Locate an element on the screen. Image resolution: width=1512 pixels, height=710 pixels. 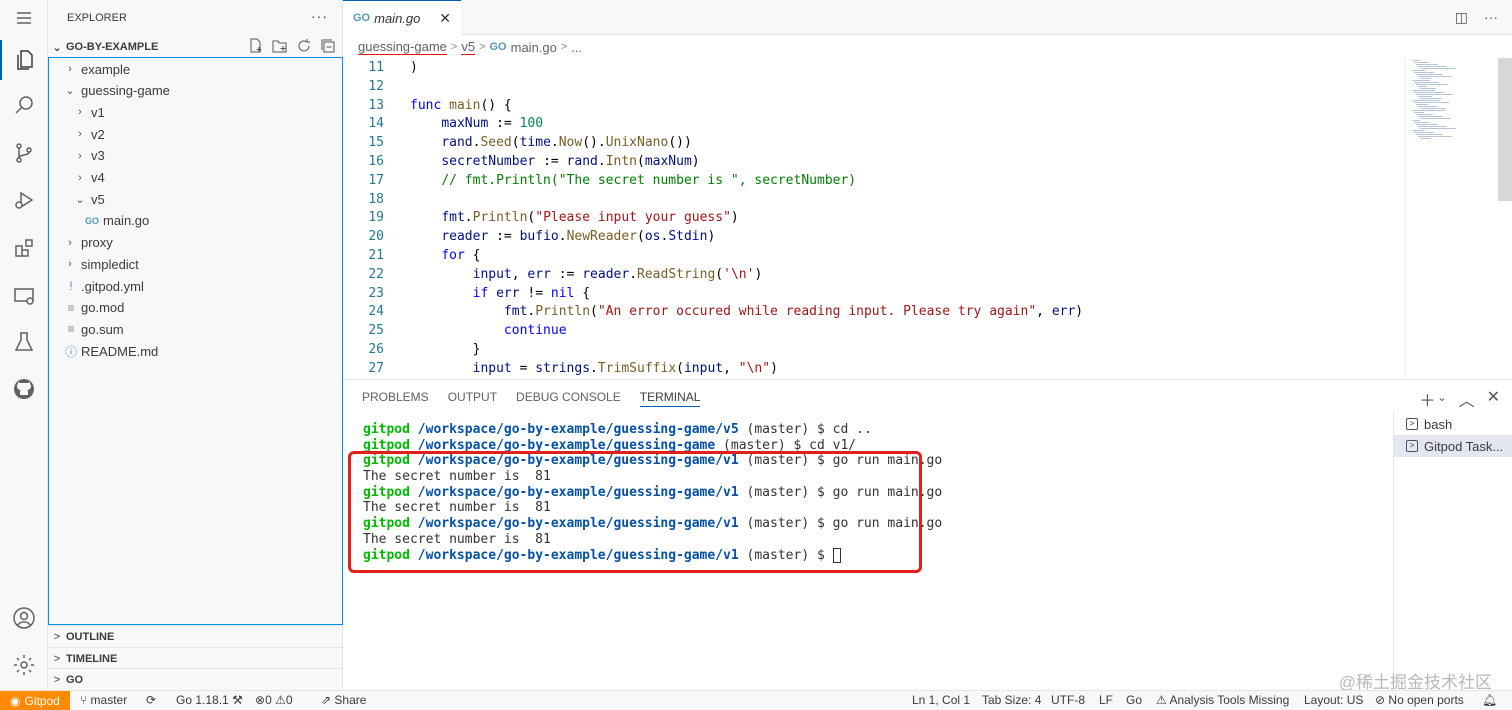
settings-gear-icon is located at coordinates (24, 665).